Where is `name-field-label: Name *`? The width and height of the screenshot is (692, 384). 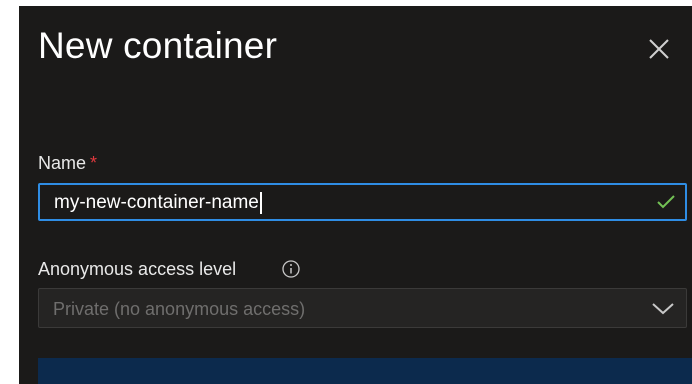
name-field-label: Name * is located at coordinates (67, 163).